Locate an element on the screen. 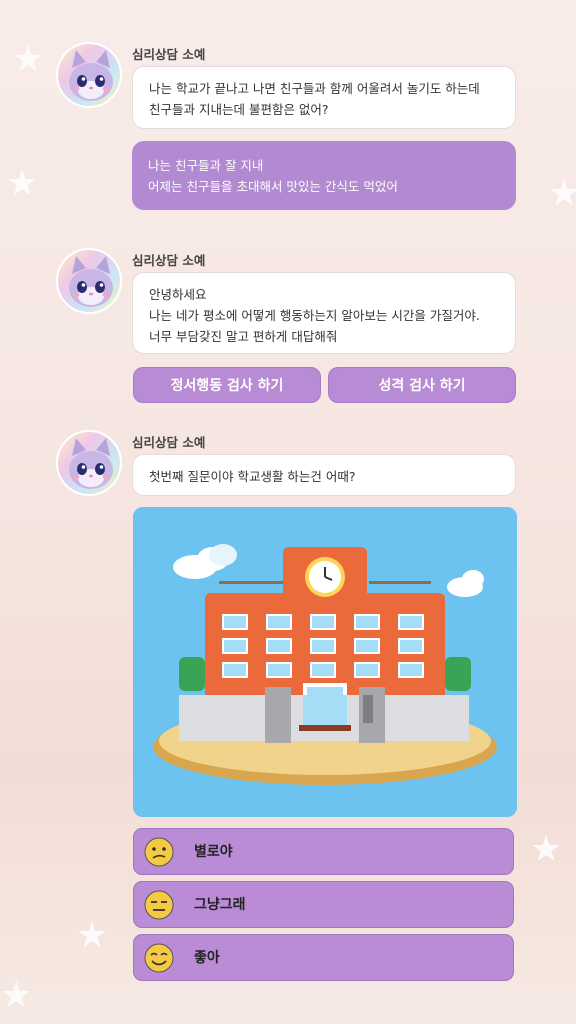 The width and height of the screenshot is (576, 1024). message-line: 안녕하세요 is located at coordinates (178, 294).